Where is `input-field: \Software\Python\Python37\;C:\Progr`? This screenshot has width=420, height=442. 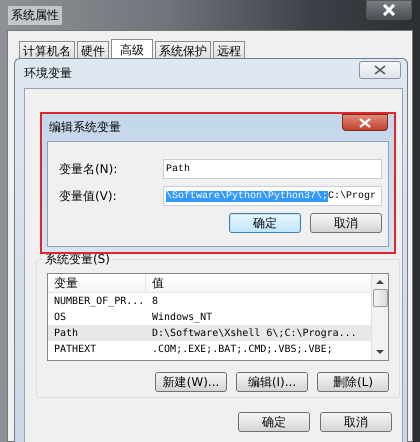 input-field: \Software\Python\Python37\;C:\Progr is located at coordinates (272, 196).